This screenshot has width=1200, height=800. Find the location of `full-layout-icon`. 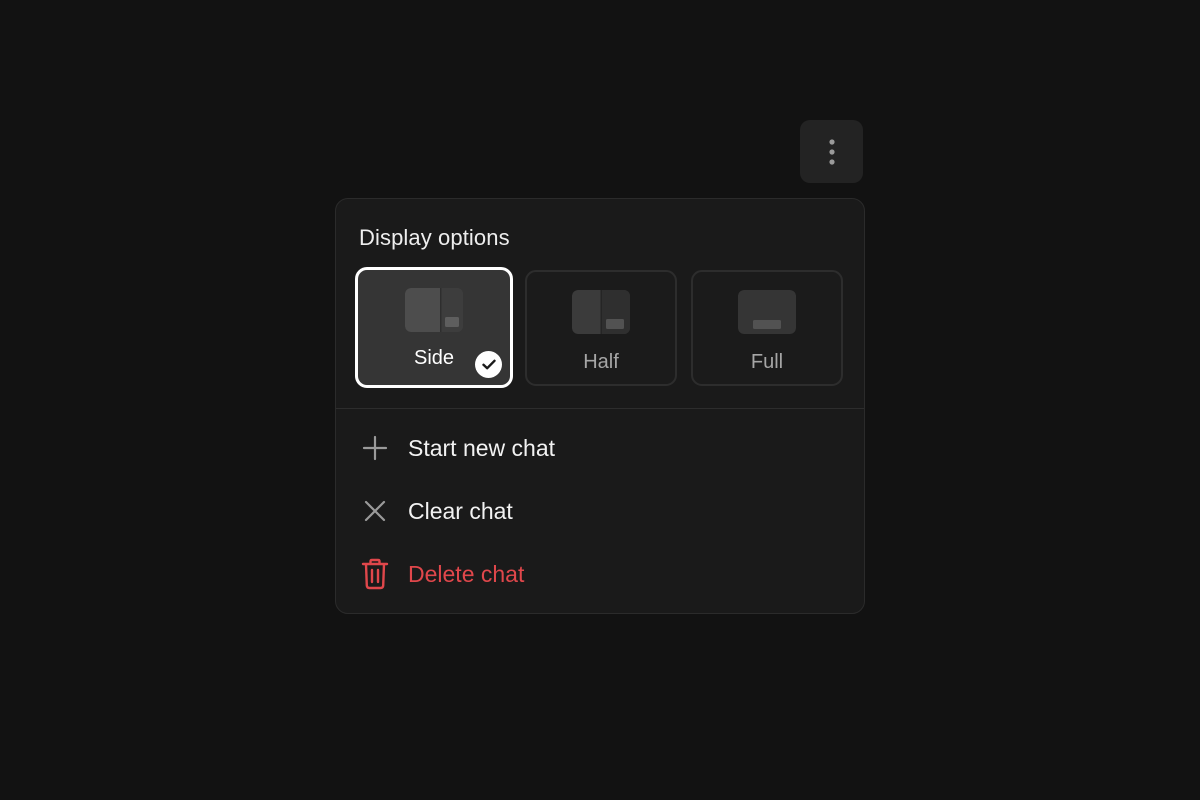

full-layout-icon is located at coordinates (767, 312).